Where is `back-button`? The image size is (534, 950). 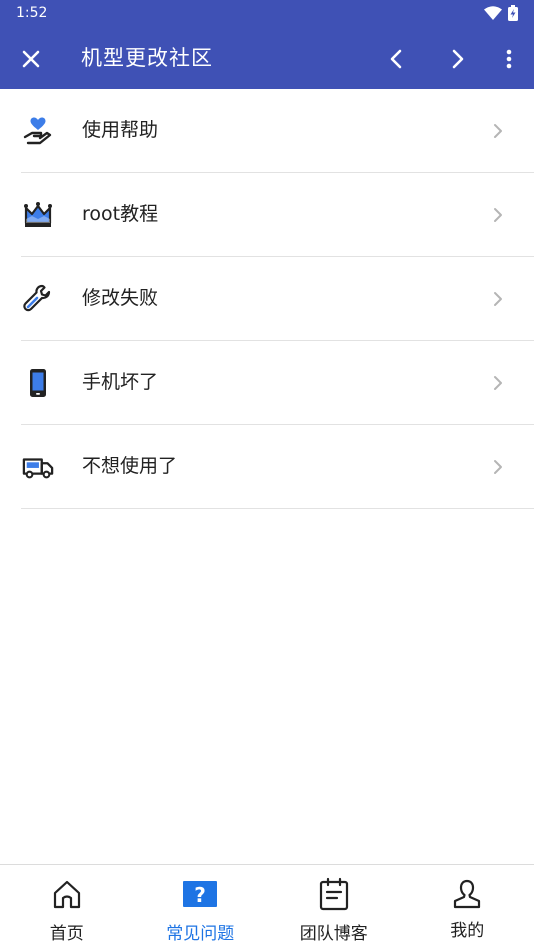
back-button is located at coordinates (396, 58).